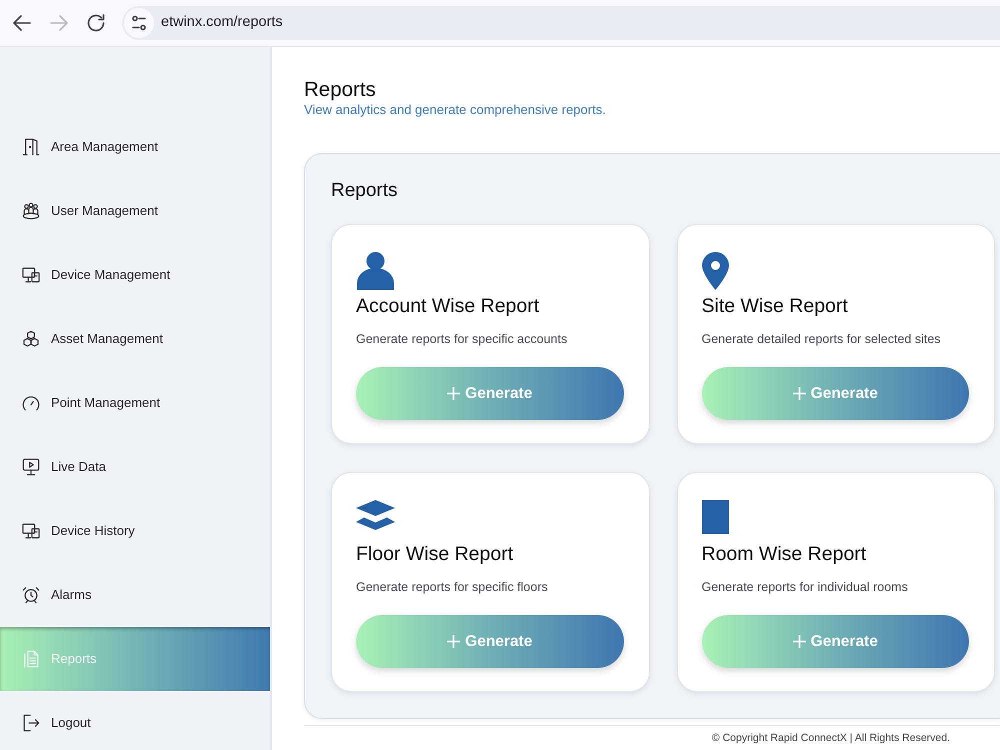 This screenshot has width=1000, height=750. I want to click on panel-title: Reports, so click(365, 191).